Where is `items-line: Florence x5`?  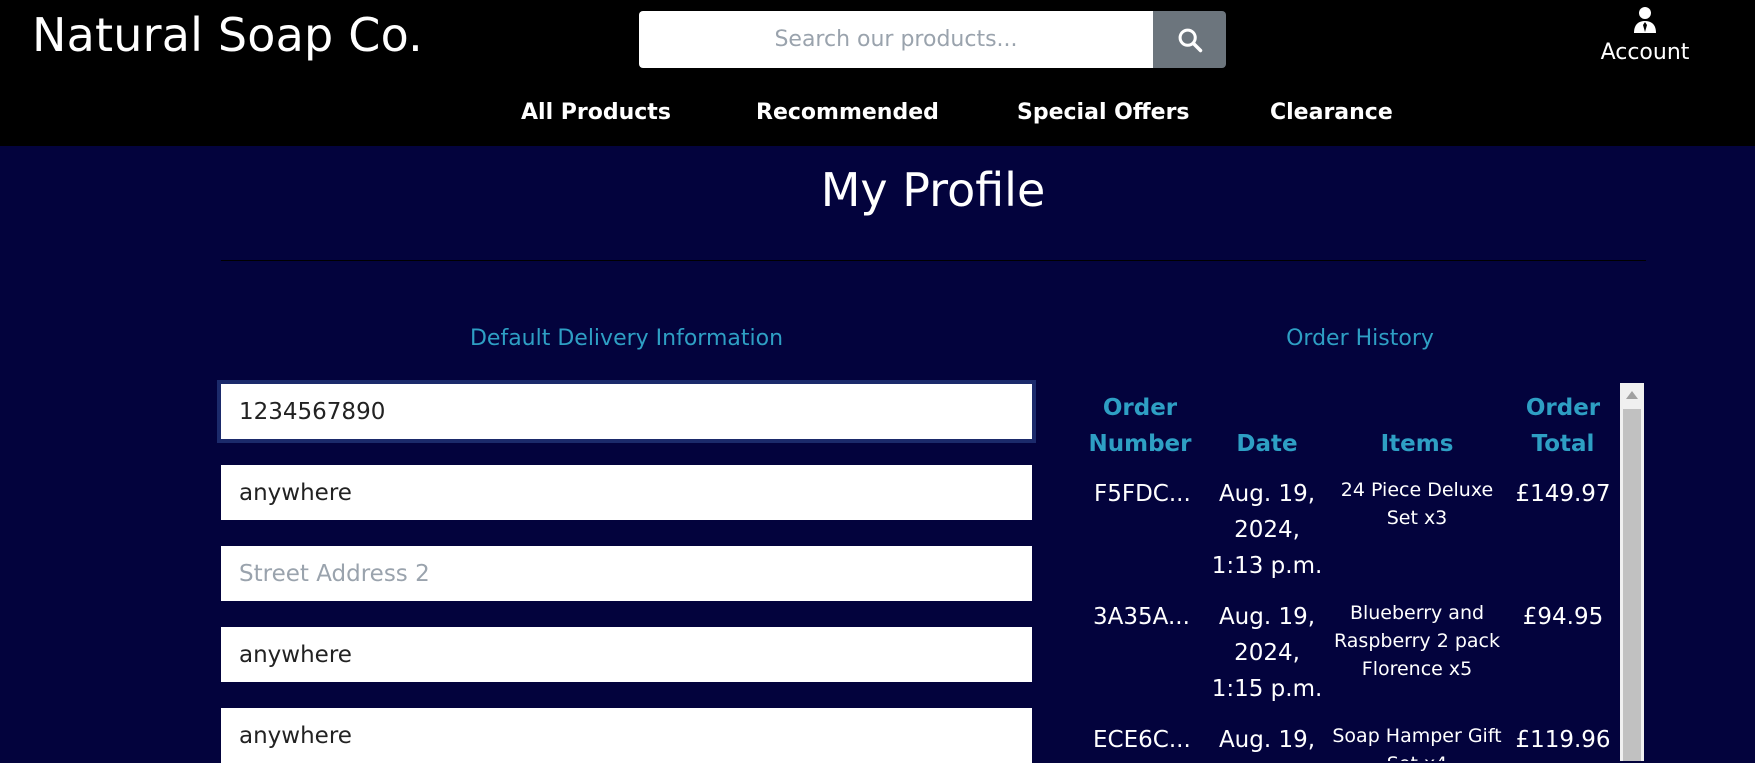 items-line: Florence x5 is located at coordinates (1417, 669).